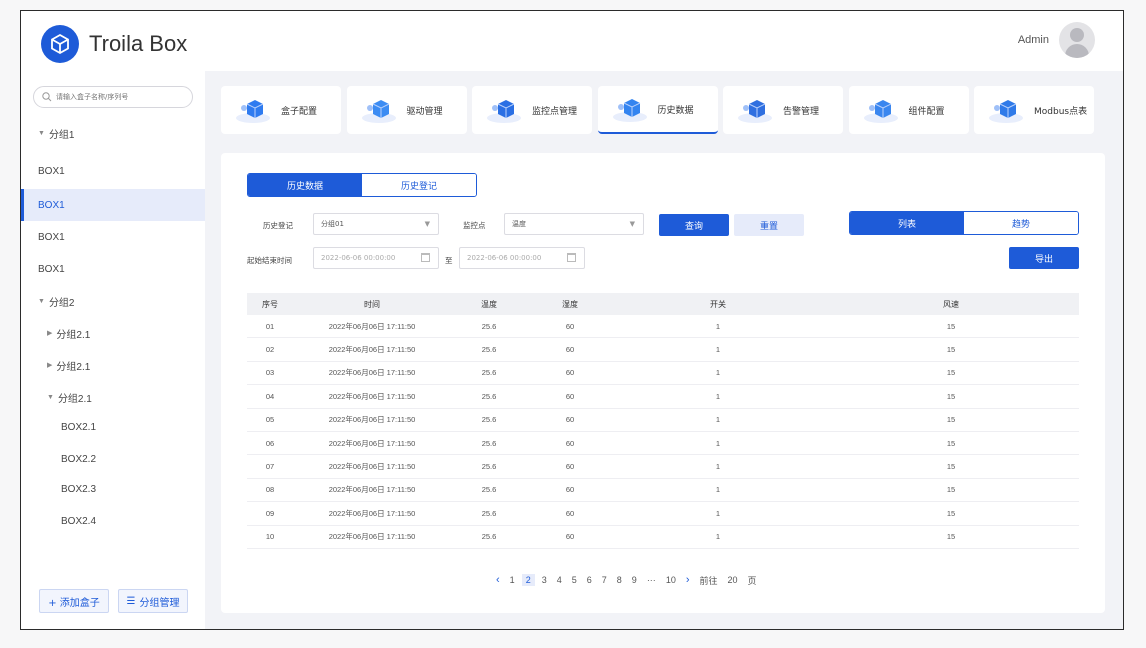  Describe the element at coordinates (1021, 223) in the screenshot. I see `trend-view-button: 趋势` at that location.